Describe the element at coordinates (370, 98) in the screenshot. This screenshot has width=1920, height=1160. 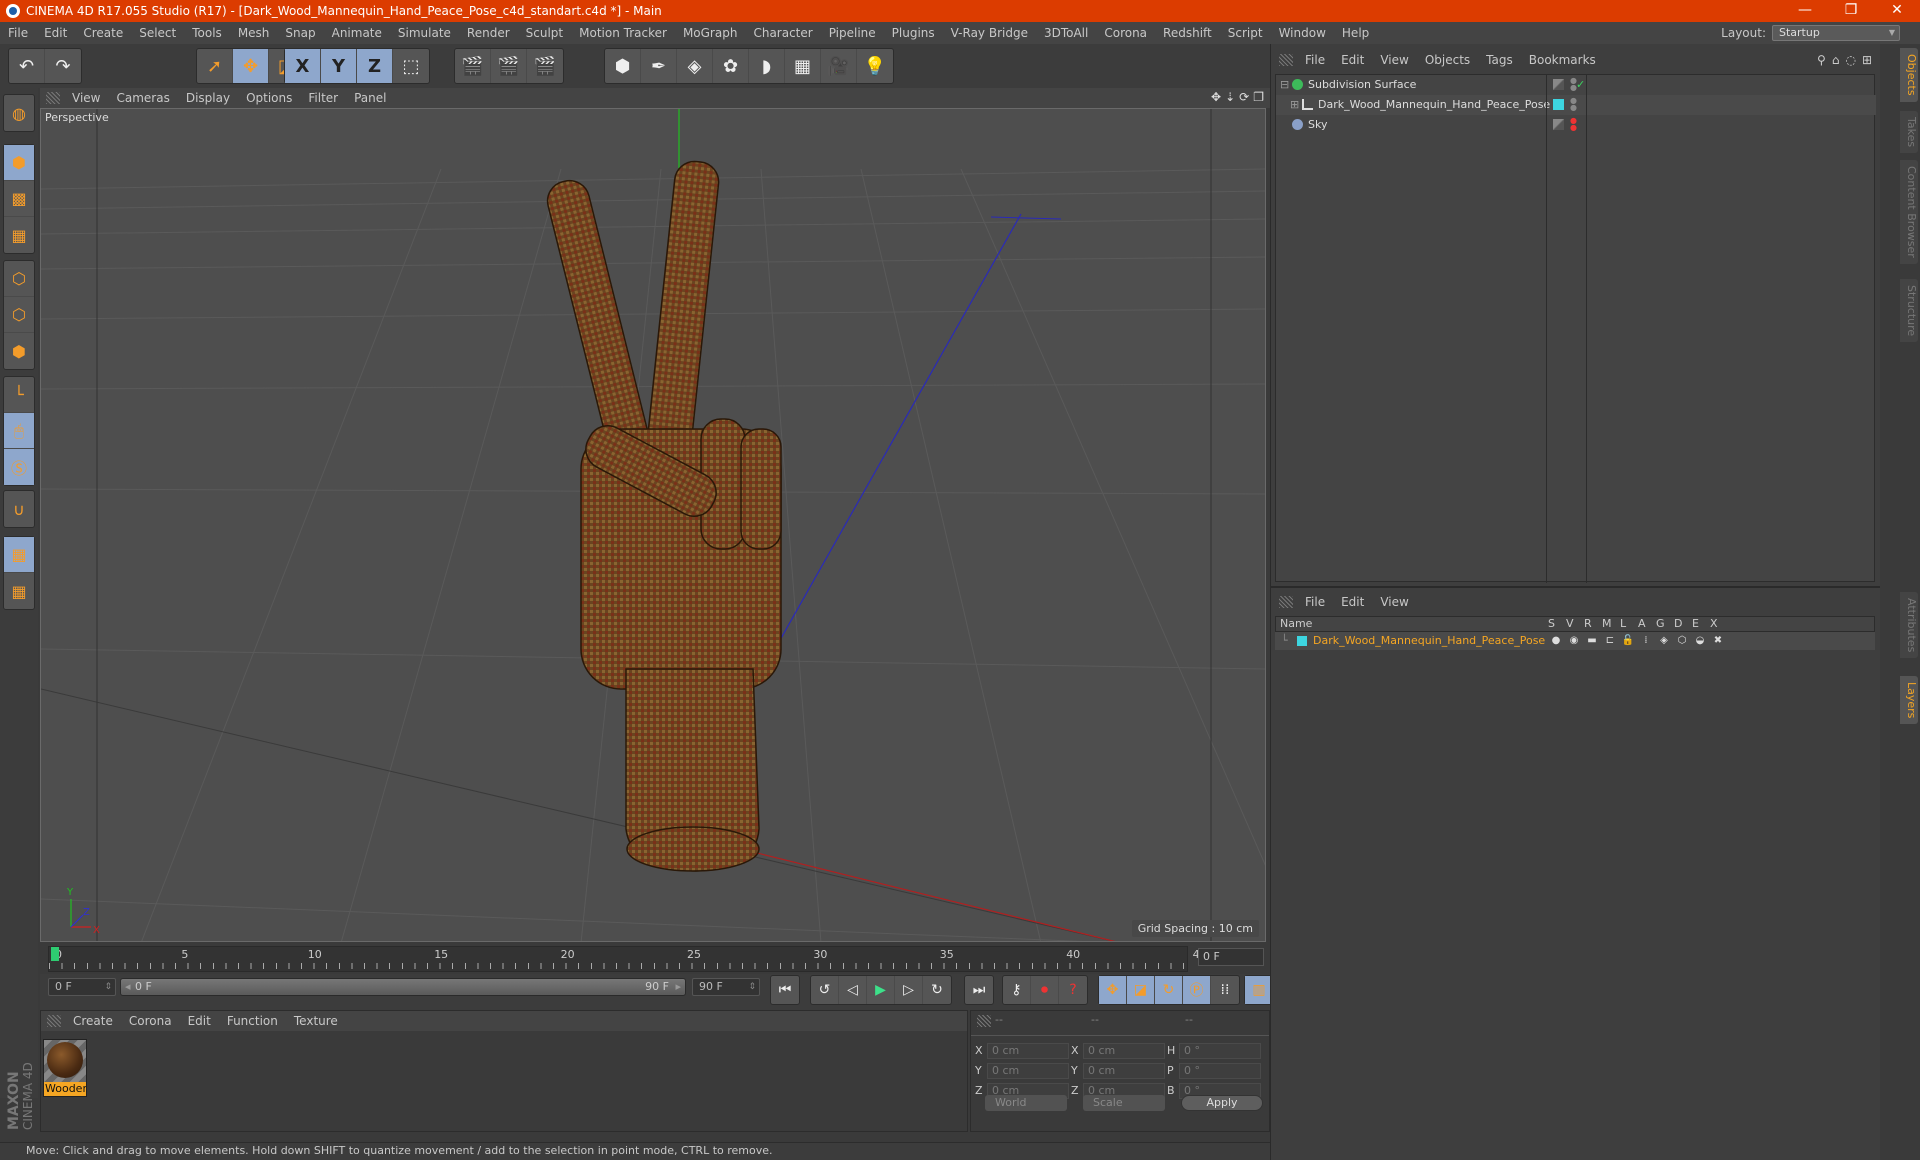
I see `viewport-menu-panel: Panel` at that location.